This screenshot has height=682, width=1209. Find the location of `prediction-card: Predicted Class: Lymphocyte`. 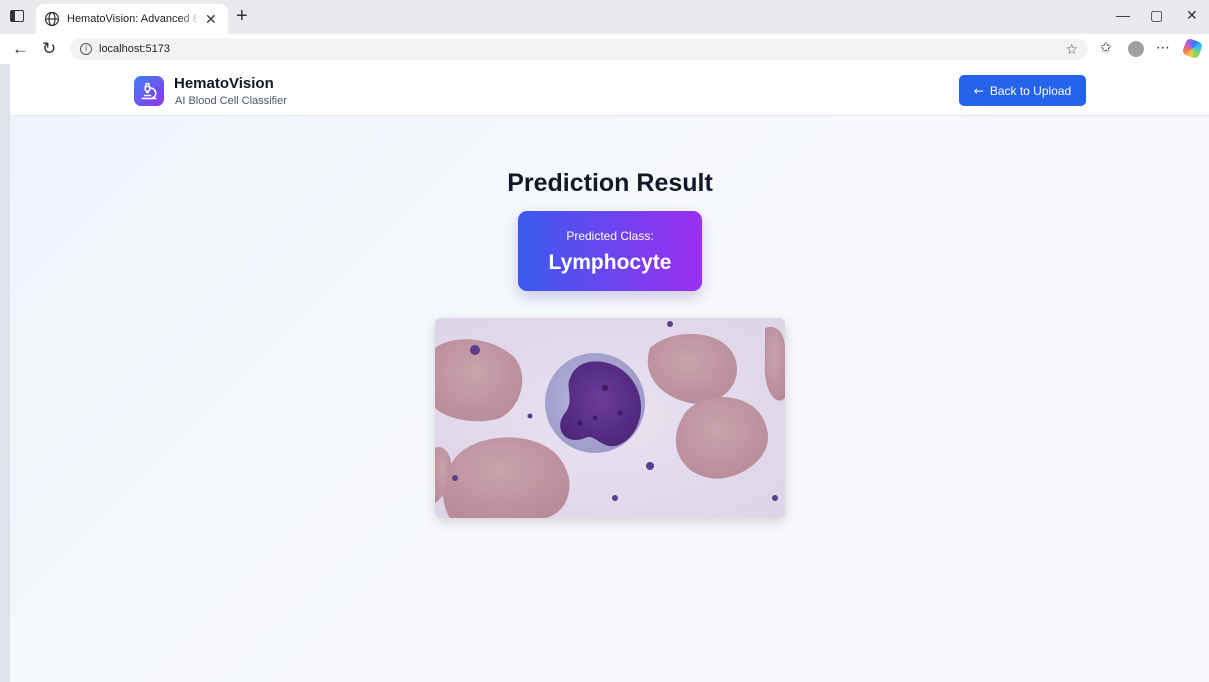

prediction-card: Predicted Class: Lymphocyte is located at coordinates (610, 251).